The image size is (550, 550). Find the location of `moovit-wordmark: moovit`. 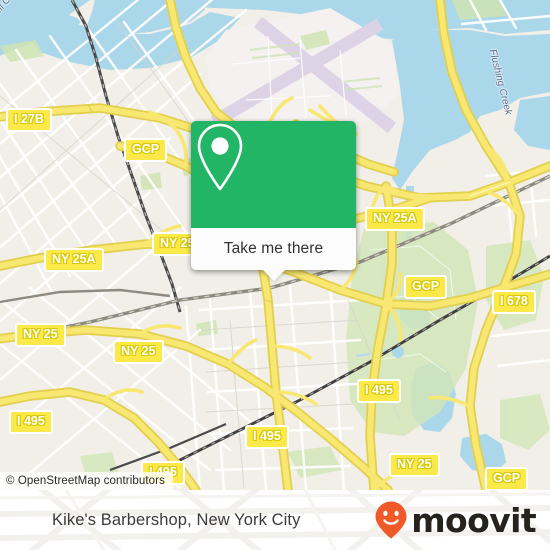

moovit-wordmark: moovit is located at coordinates (473, 520).